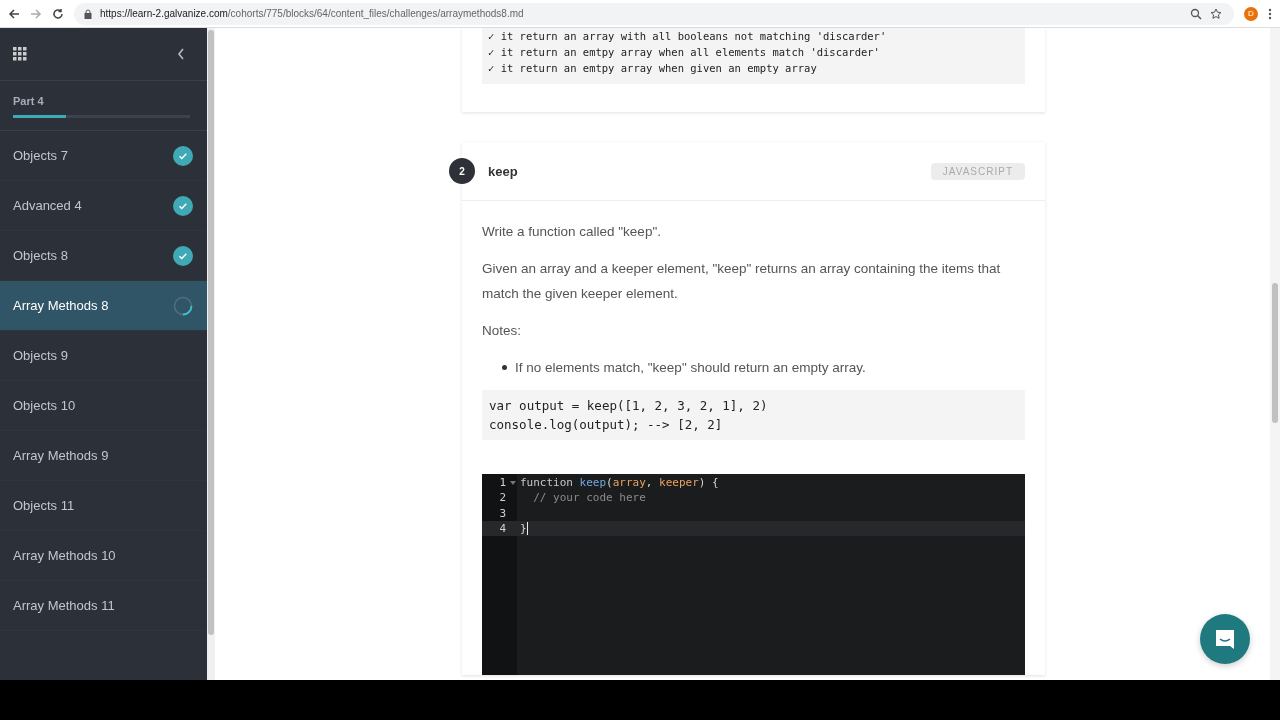  Describe the element at coordinates (88, 13) in the screenshot. I see `lock-icon` at that location.